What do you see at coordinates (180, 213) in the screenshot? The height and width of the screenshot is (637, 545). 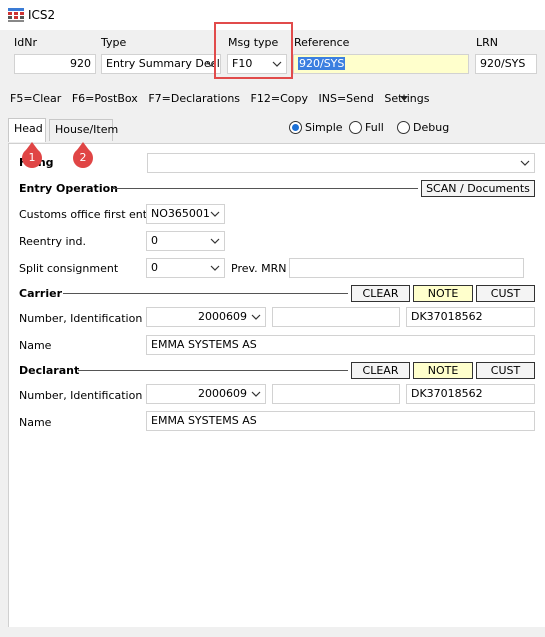 I see `customs-office-value: NO365001` at bounding box center [180, 213].